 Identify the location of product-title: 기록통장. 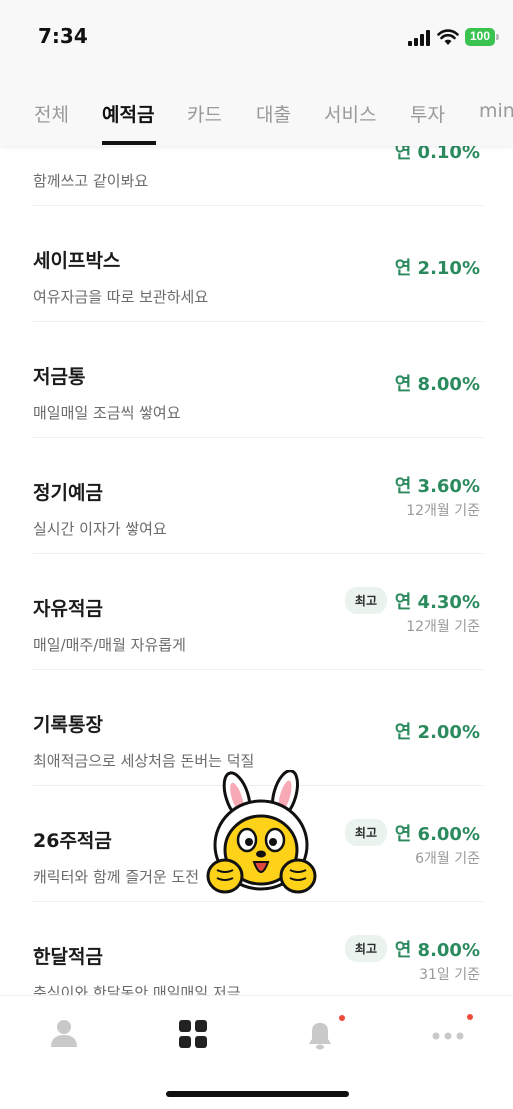
(68, 725).